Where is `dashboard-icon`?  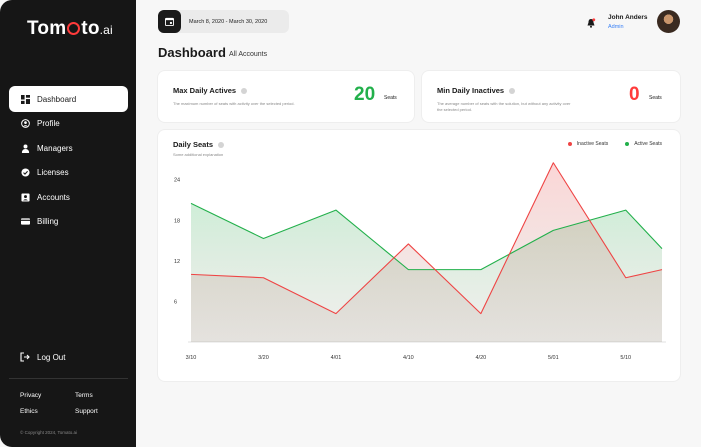 dashboard-icon is located at coordinates (25, 99).